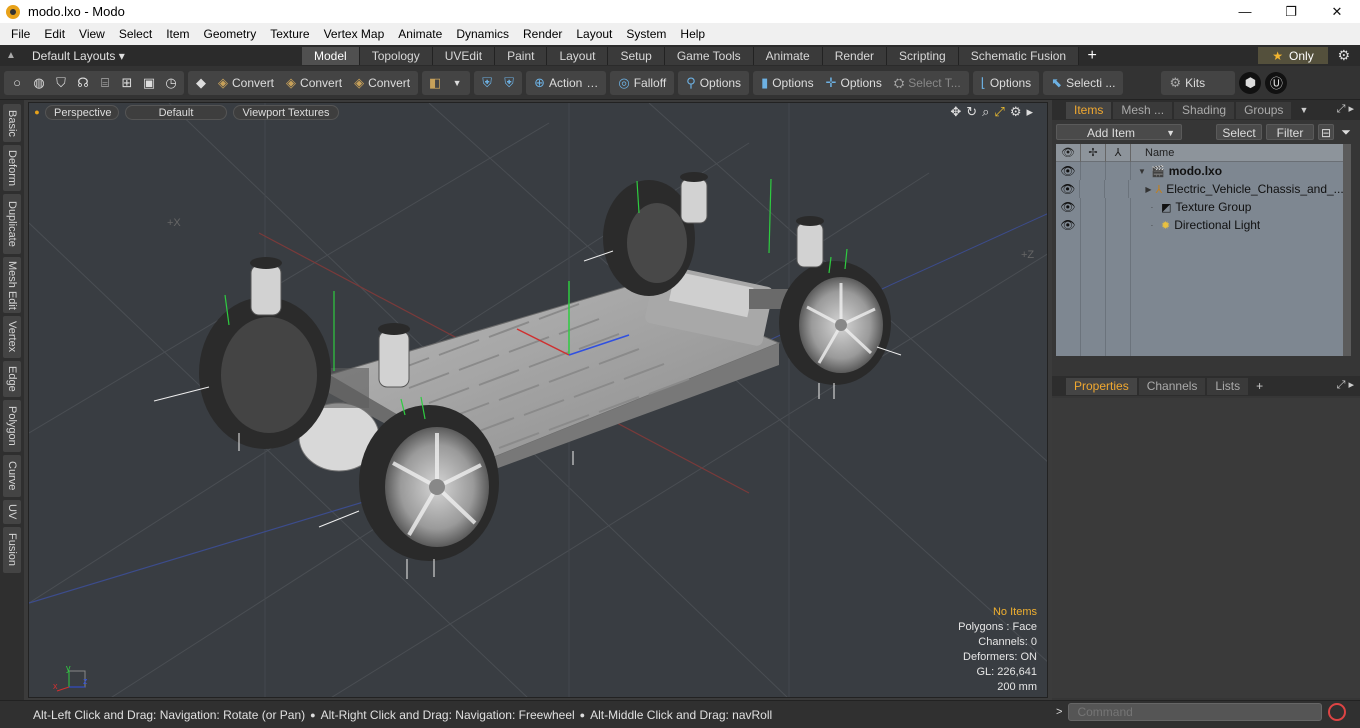 This screenshot has height=728, width=1360. Describe the element at coordinates (1326, 132) in the screenshot. I see `collapse-icon: ⊟` at that location.